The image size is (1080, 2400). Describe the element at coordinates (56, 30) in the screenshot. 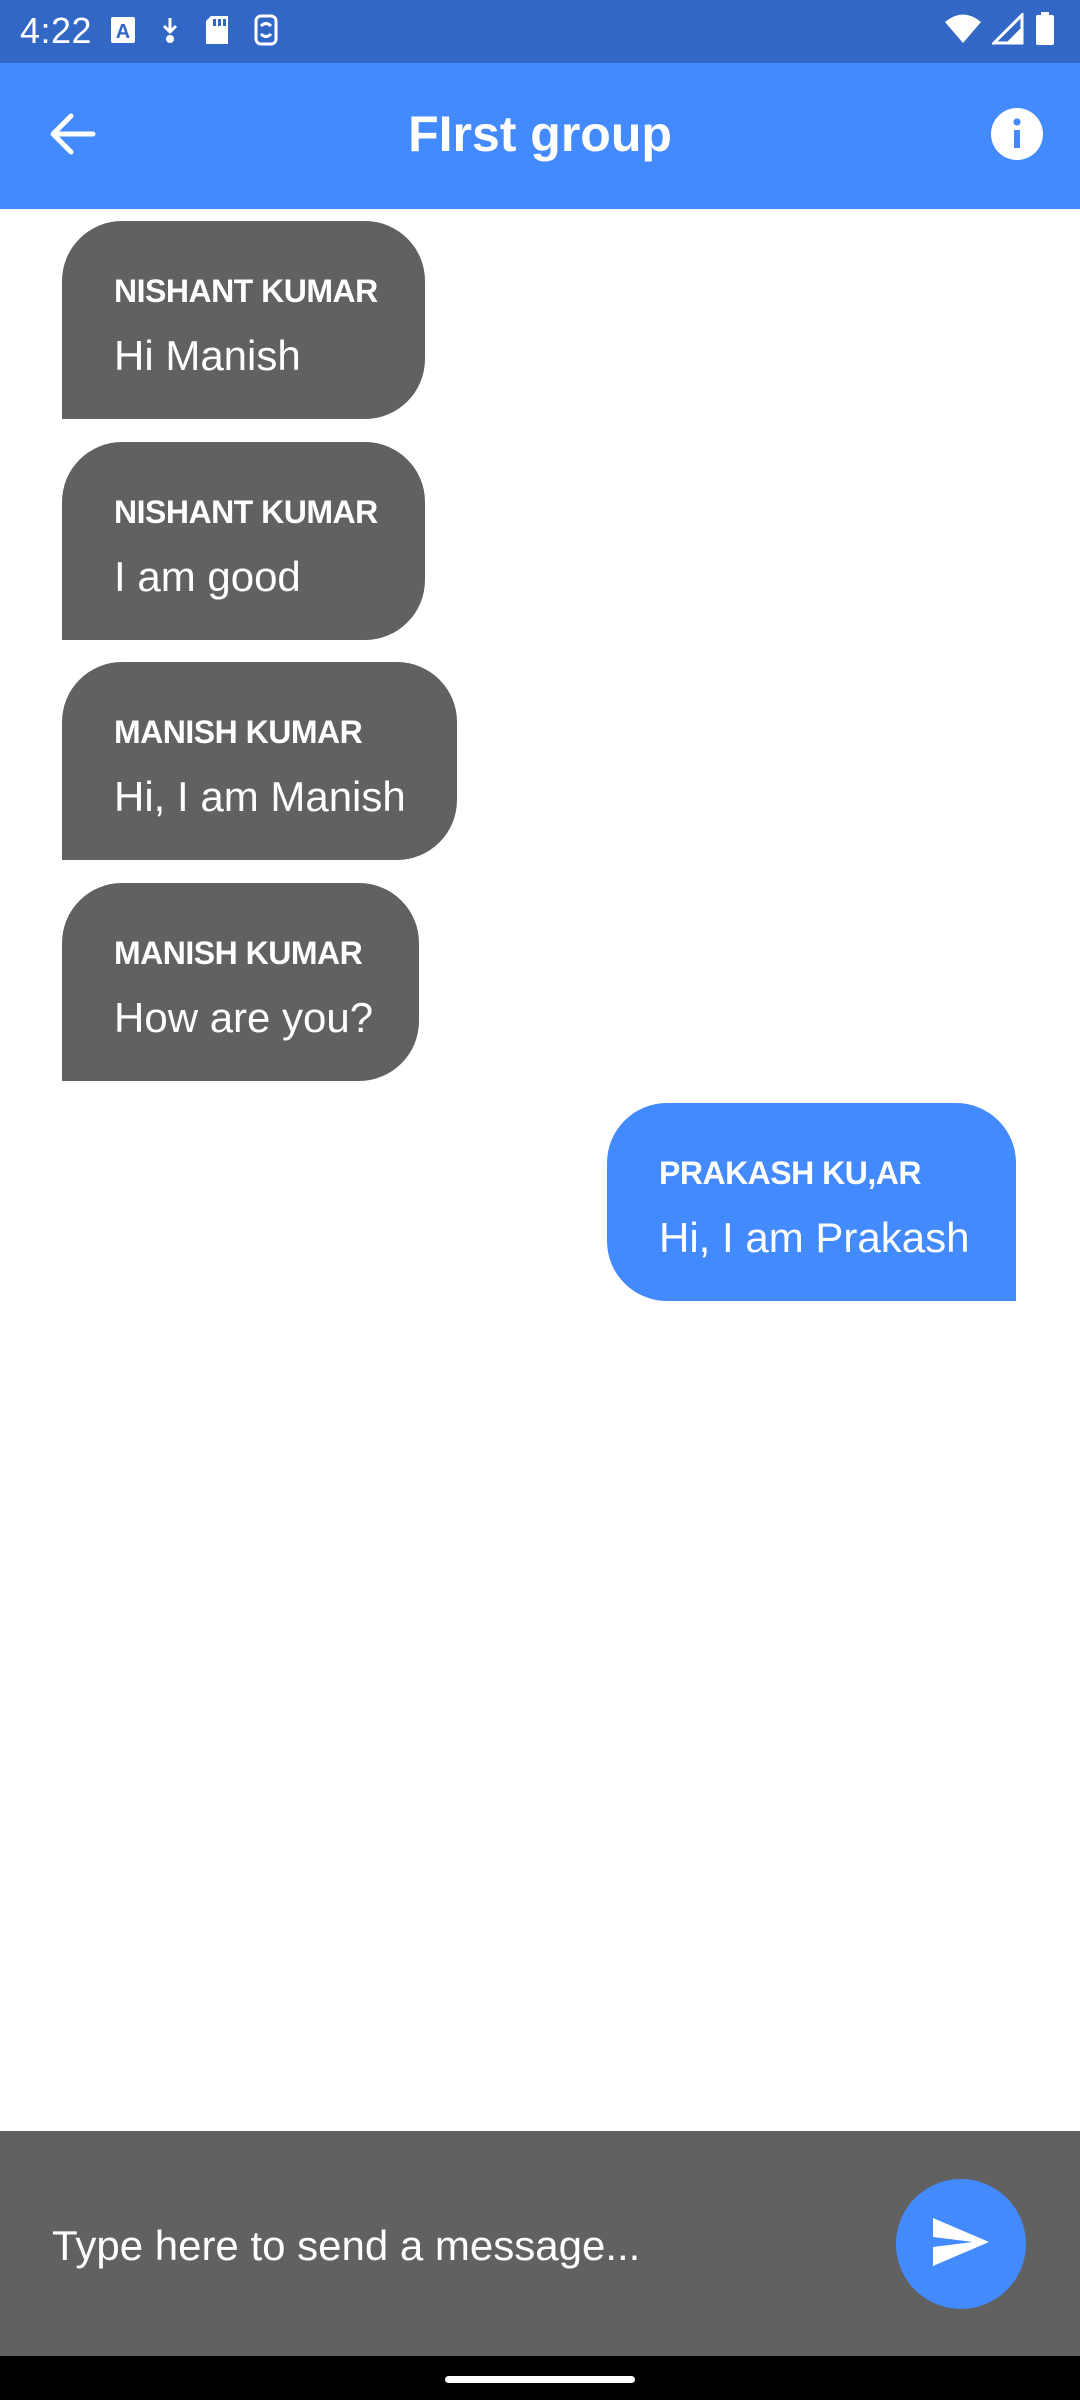

I see `status-time: 4:22` at that location.